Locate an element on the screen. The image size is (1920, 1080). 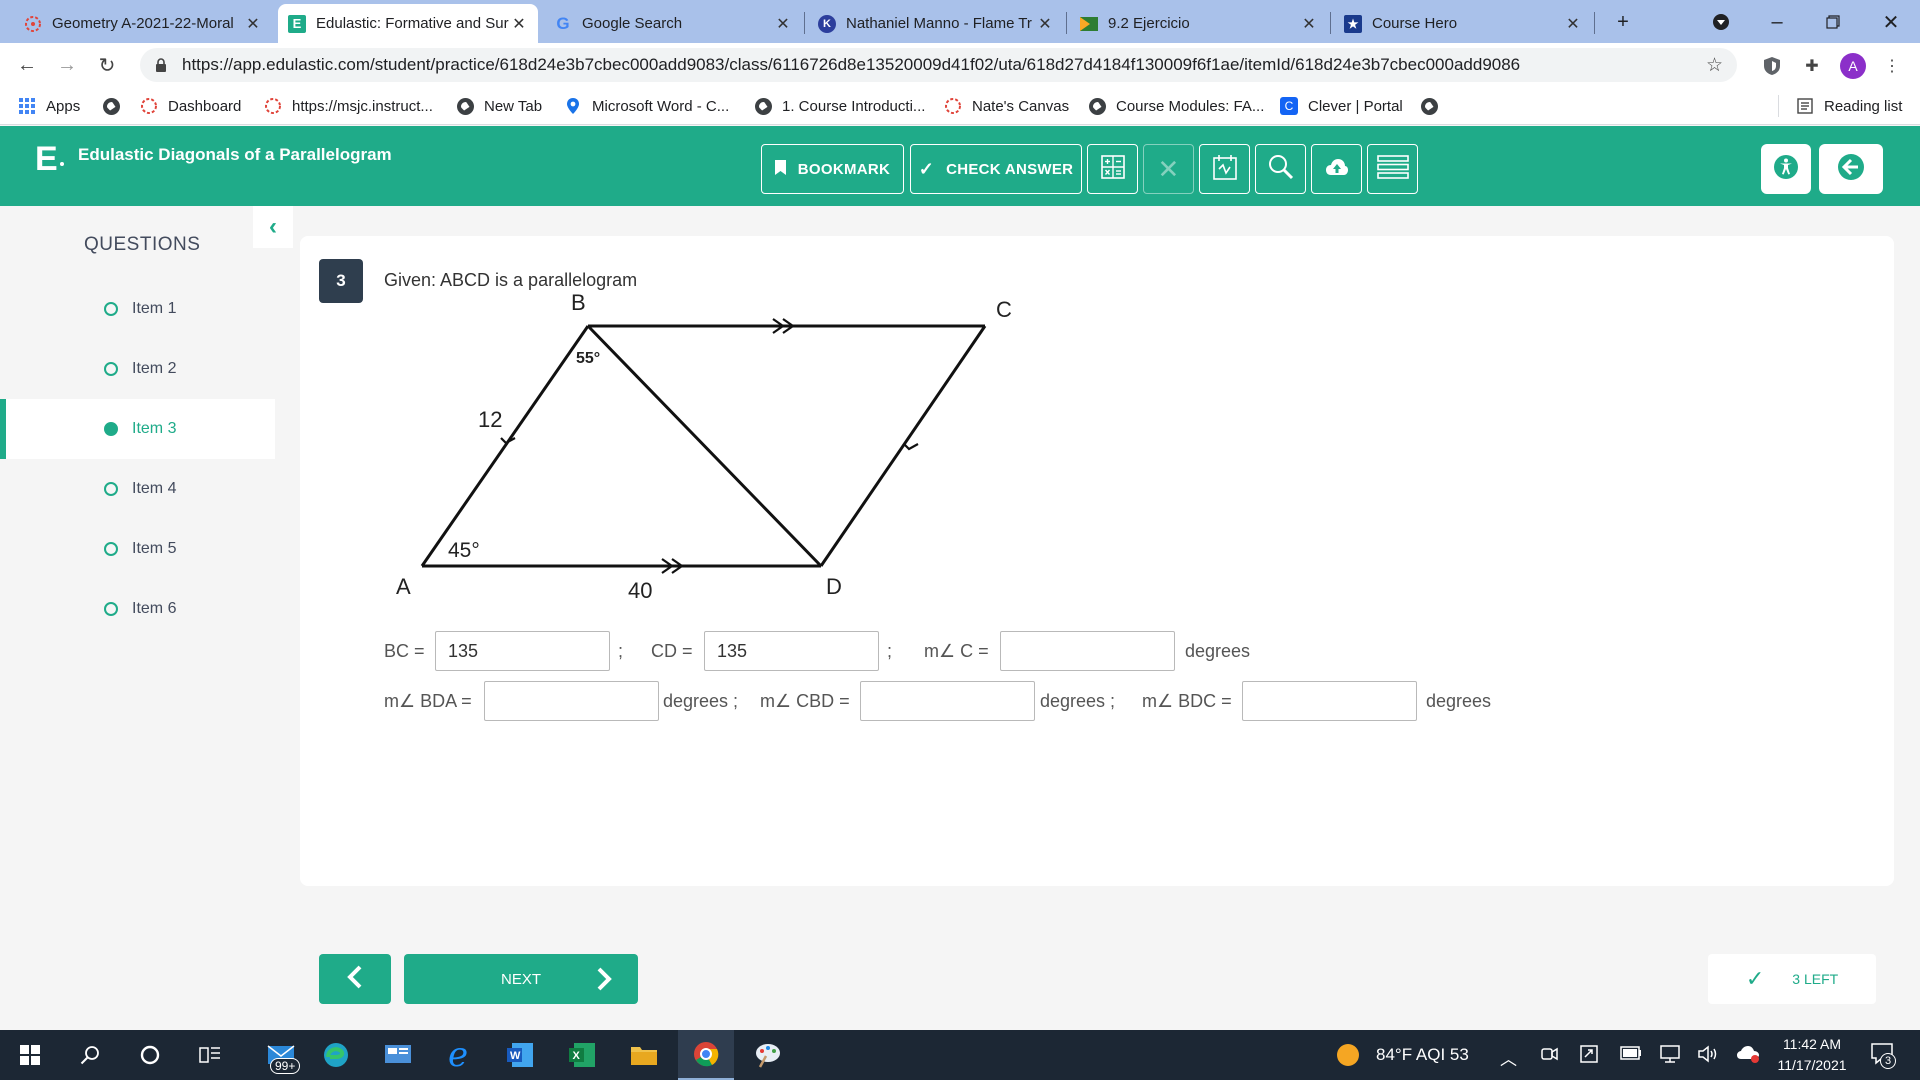
weather-readout: 84°F AQI 53 is located at coordinates (1422, 1055).